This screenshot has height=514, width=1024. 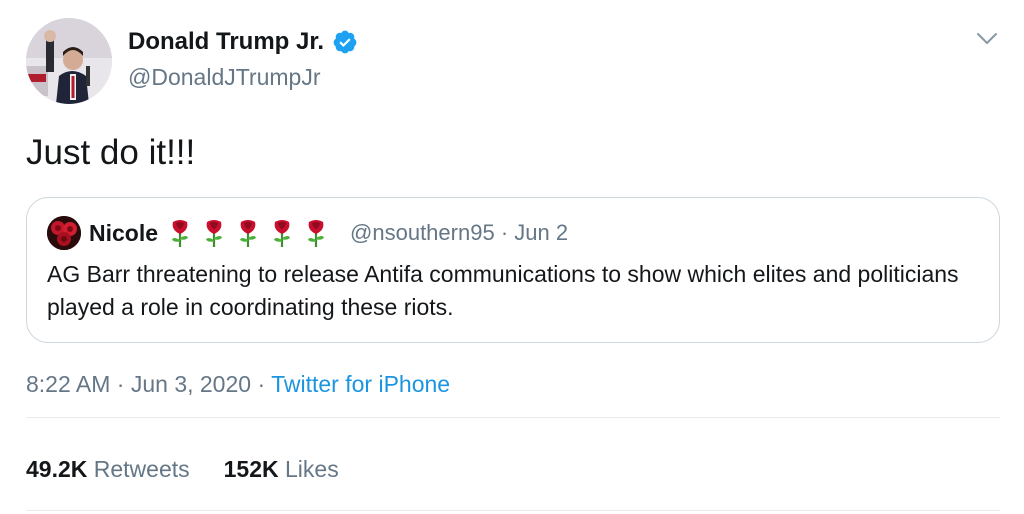 I want to click on quoted-handle-date: @nsouthern95 · Jun 2, so click(x=459, y=233).